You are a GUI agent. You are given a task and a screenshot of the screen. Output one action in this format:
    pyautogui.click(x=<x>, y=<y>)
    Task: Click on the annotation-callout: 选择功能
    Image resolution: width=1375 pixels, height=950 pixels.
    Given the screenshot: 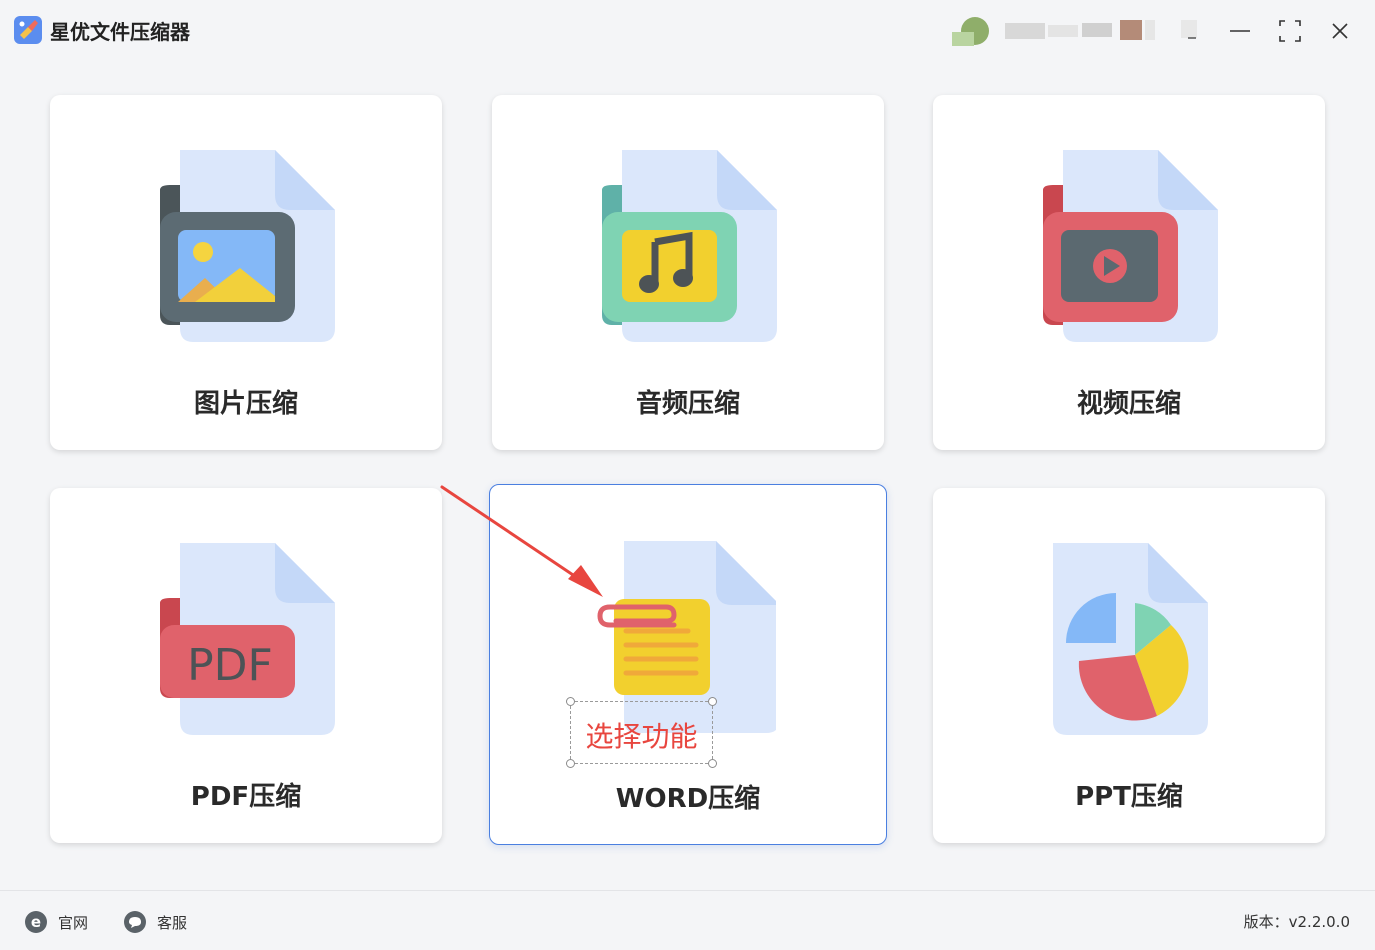 What is the action you would take?
    pyautogui.click(x=641, y=732)
    